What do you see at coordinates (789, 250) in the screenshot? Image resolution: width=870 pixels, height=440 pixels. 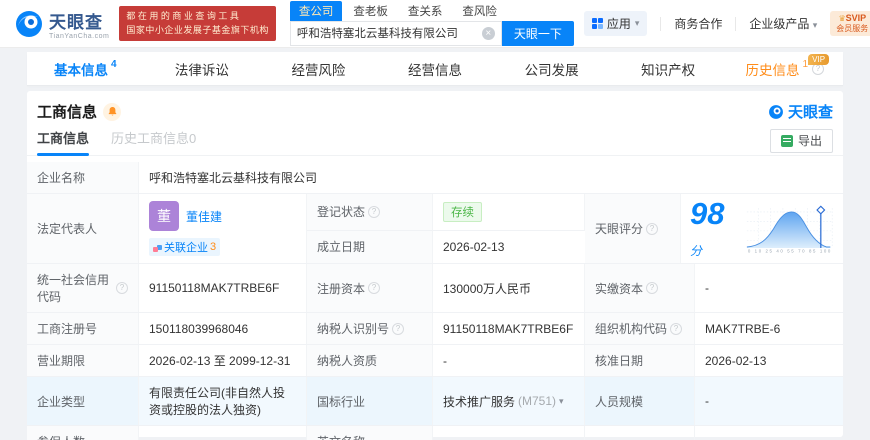 I see `score-axis-labels: 0 10 25 40 55 70 85 100` at bounding box center [789, 250].